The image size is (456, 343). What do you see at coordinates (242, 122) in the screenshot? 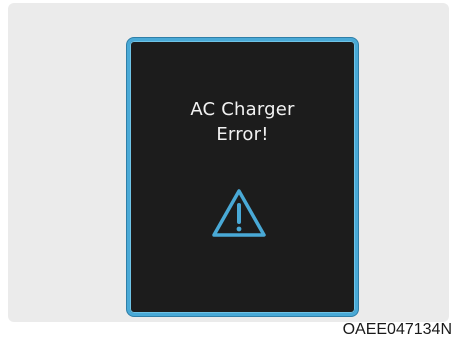
I see `error-message: AC Charger Error!` at bounding box center [242, 122].